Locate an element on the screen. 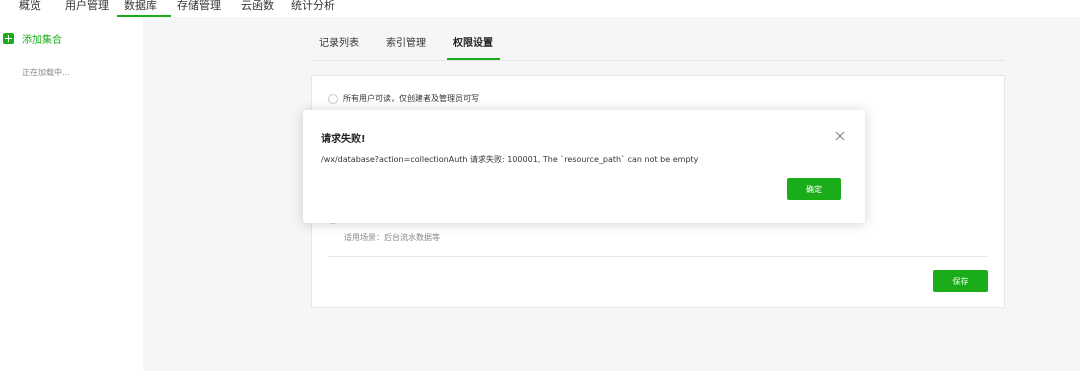 This screenshot has width=1080, height=371. add-collection-button: 添加集合 is located at coordinates (32, 38).